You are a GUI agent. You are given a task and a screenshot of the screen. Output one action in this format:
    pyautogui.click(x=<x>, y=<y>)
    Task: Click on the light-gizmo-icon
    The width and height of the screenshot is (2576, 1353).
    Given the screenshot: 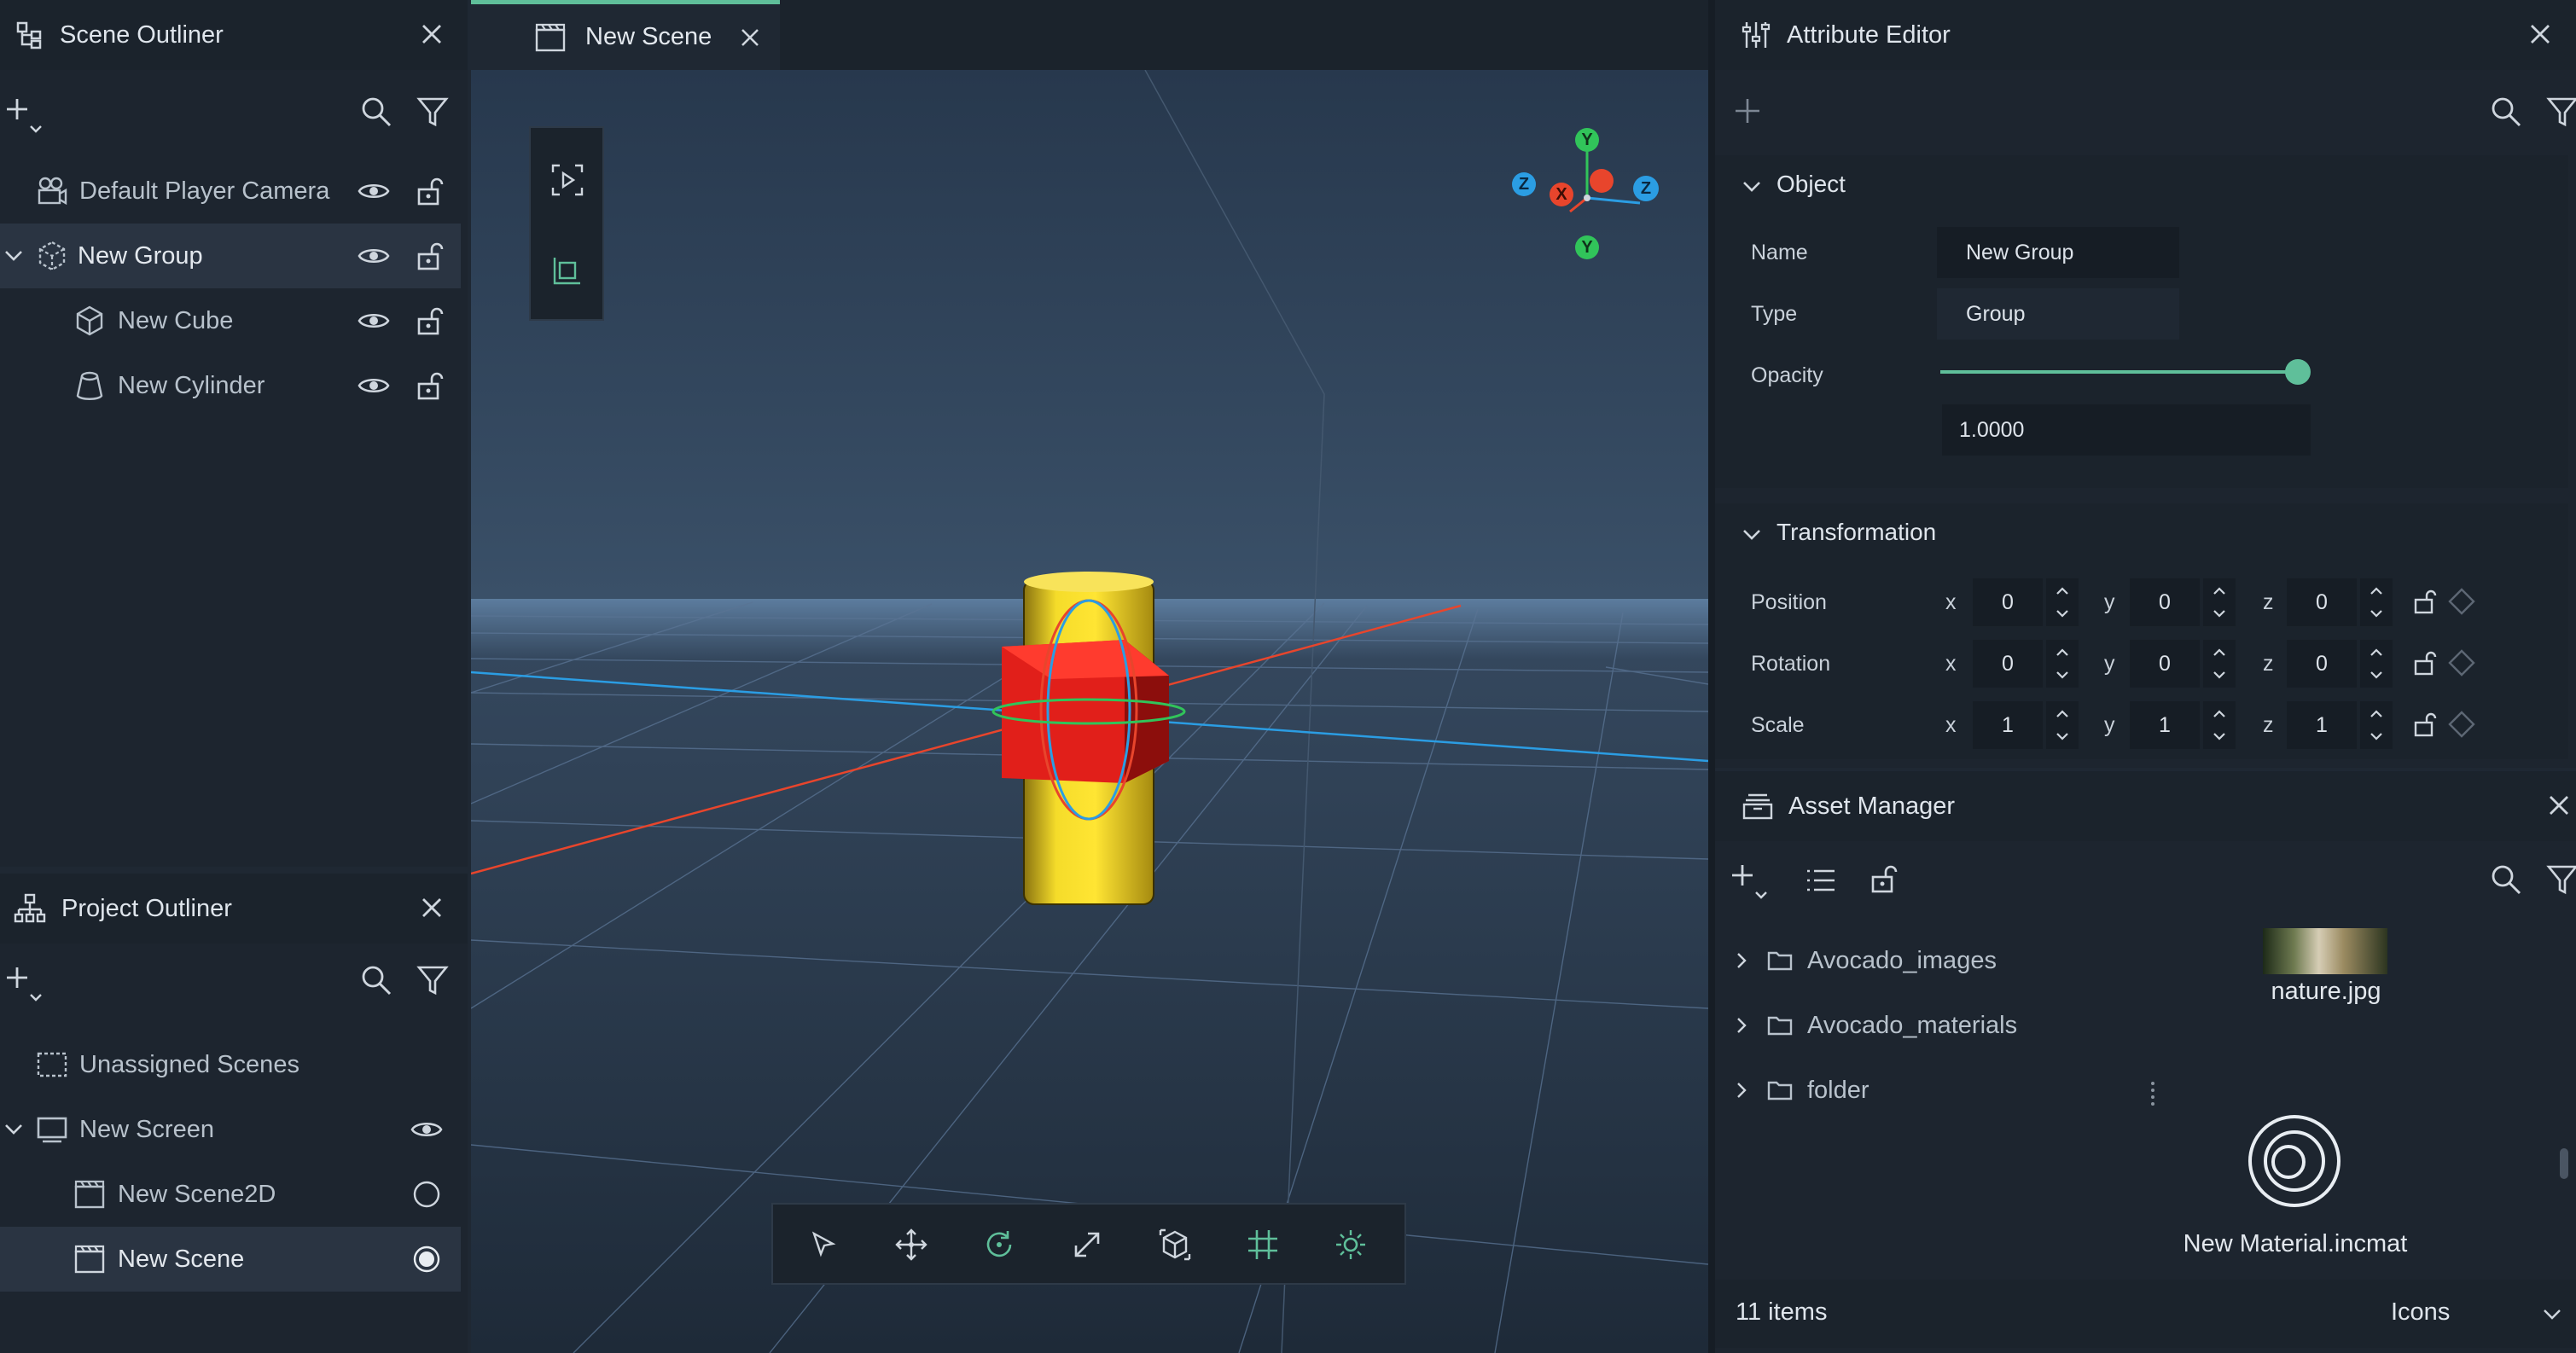 What is the action you would take?
    pyautogui.click(x=1351, y=1245)
    